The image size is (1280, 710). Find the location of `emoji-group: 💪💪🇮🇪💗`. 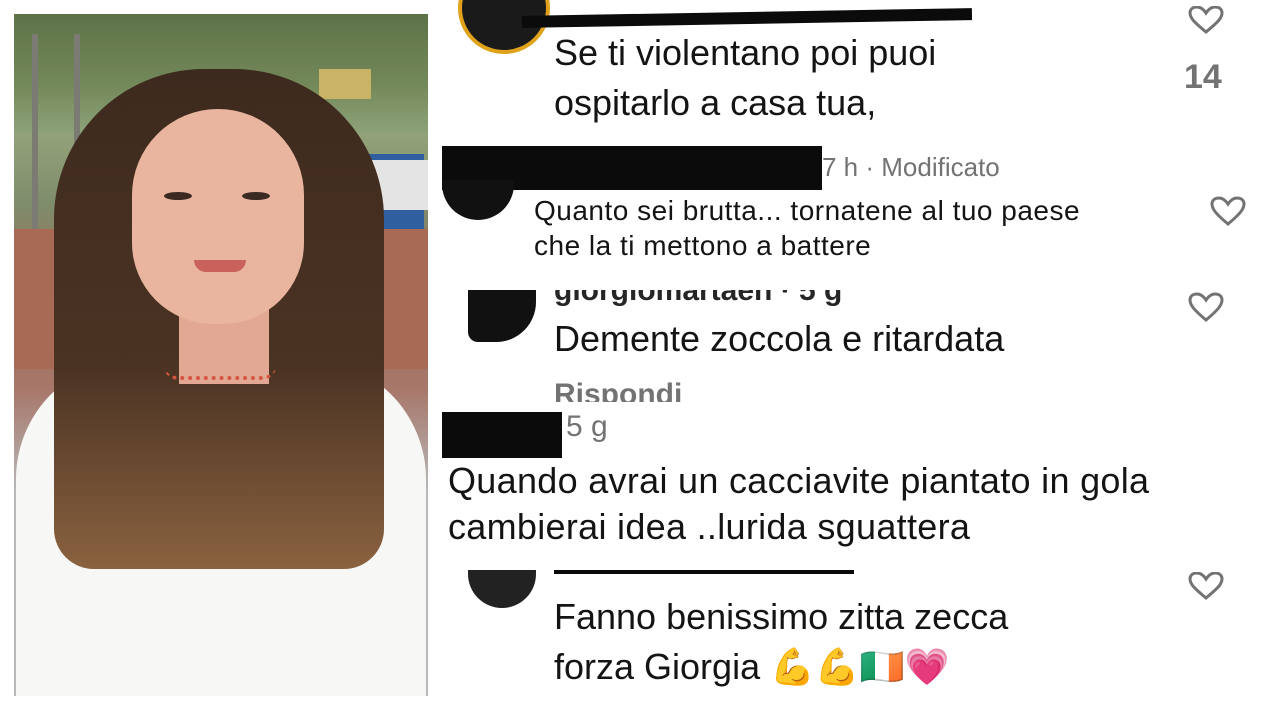

emoji-group: 💪💪🇮🇪💗 is located at coordinates (860, 667).